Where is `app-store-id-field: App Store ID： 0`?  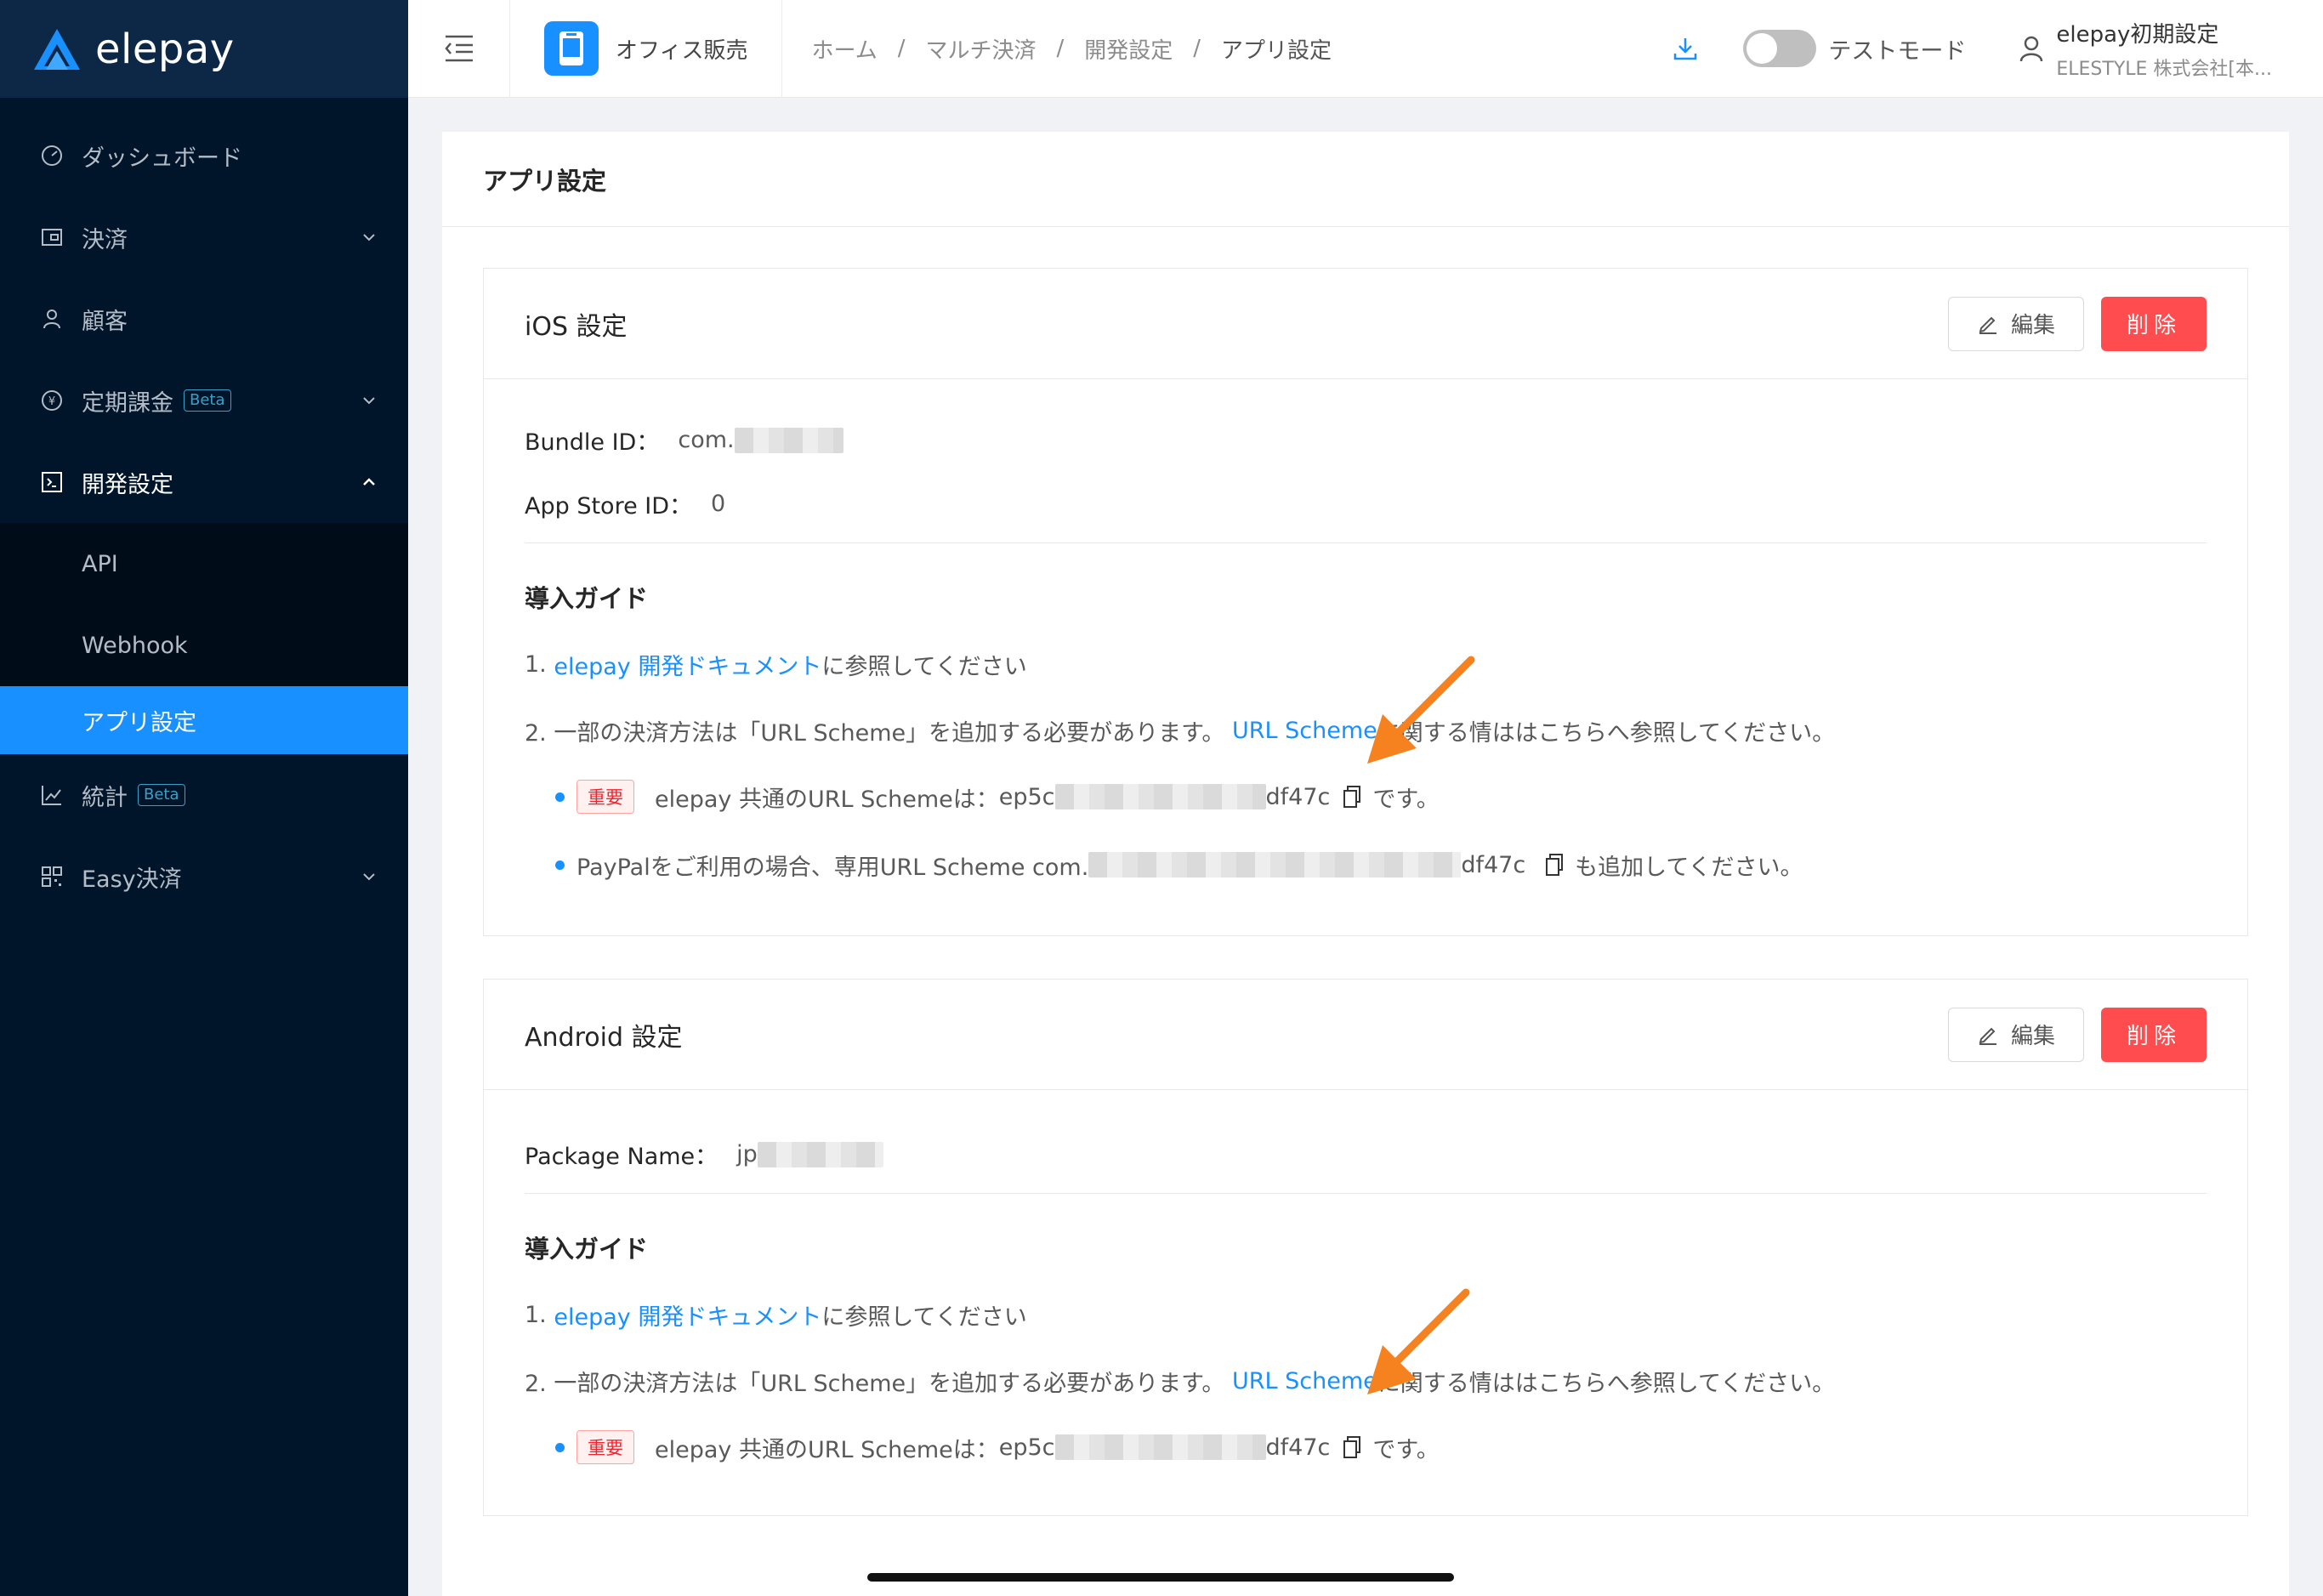
app-store-id-field: App Store ID： 0 is located at coordinates (1366, 504).